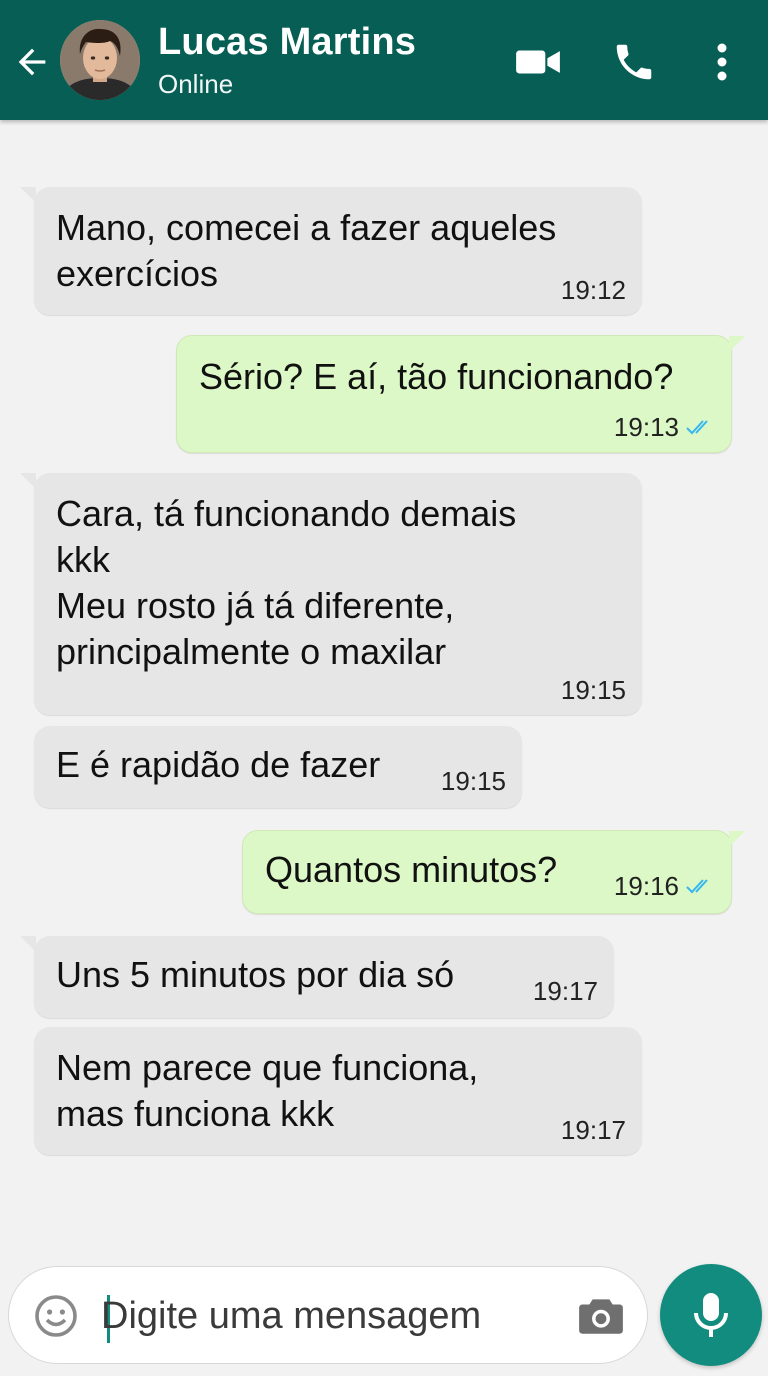  I want to click on more-options-button, so click(722, 62).